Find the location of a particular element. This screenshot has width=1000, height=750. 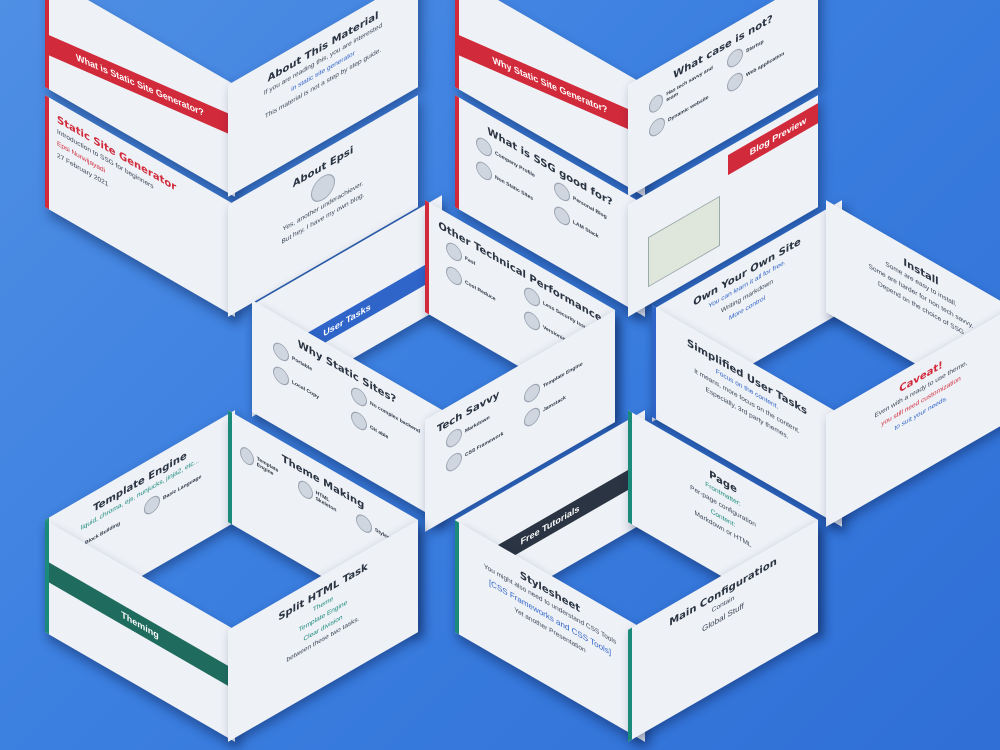

slide-text: between these two tasks. is located at coordinates (323, 640).